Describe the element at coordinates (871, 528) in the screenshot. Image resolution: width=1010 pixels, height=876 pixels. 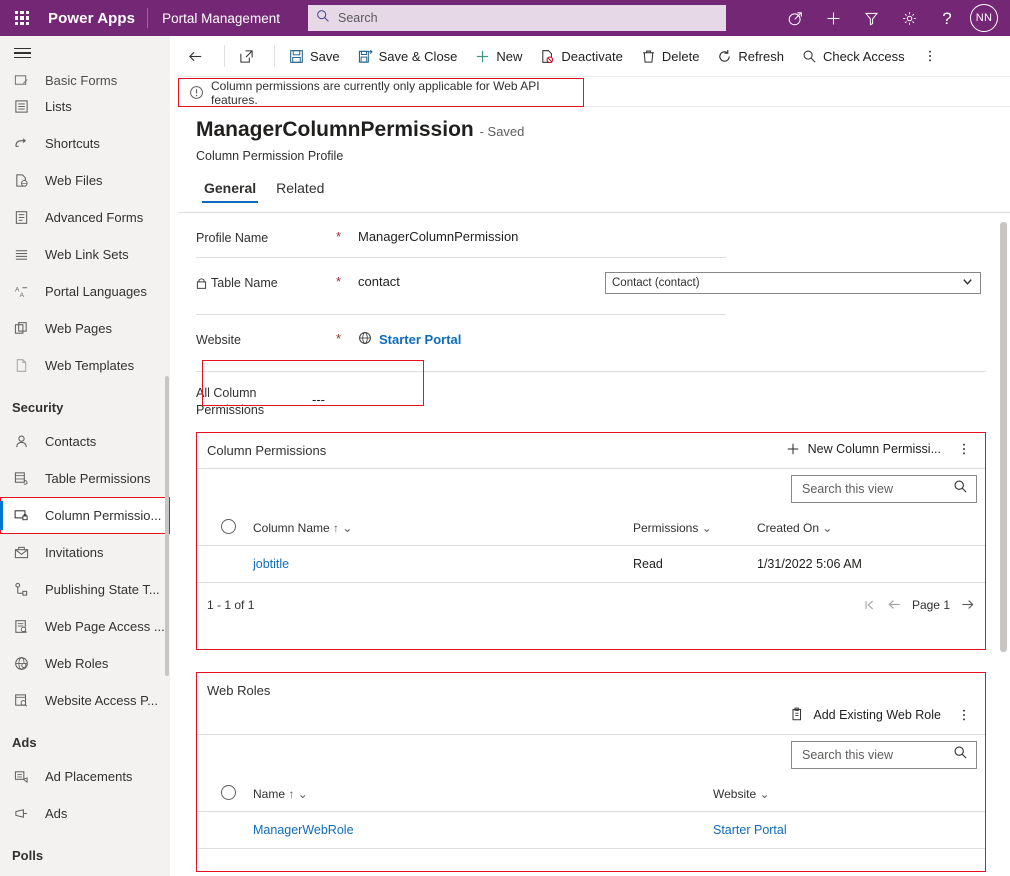
I see `column-header-created-on: Created On ⌄` at that location.